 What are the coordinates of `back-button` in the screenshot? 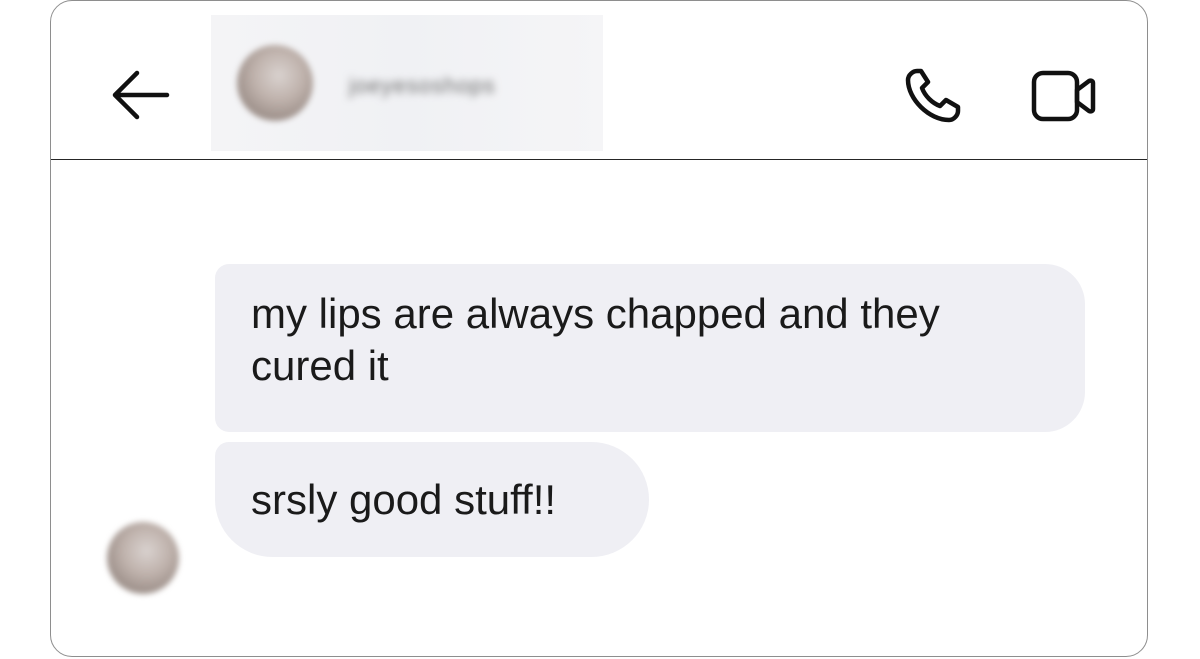 It's located at (140, 95).